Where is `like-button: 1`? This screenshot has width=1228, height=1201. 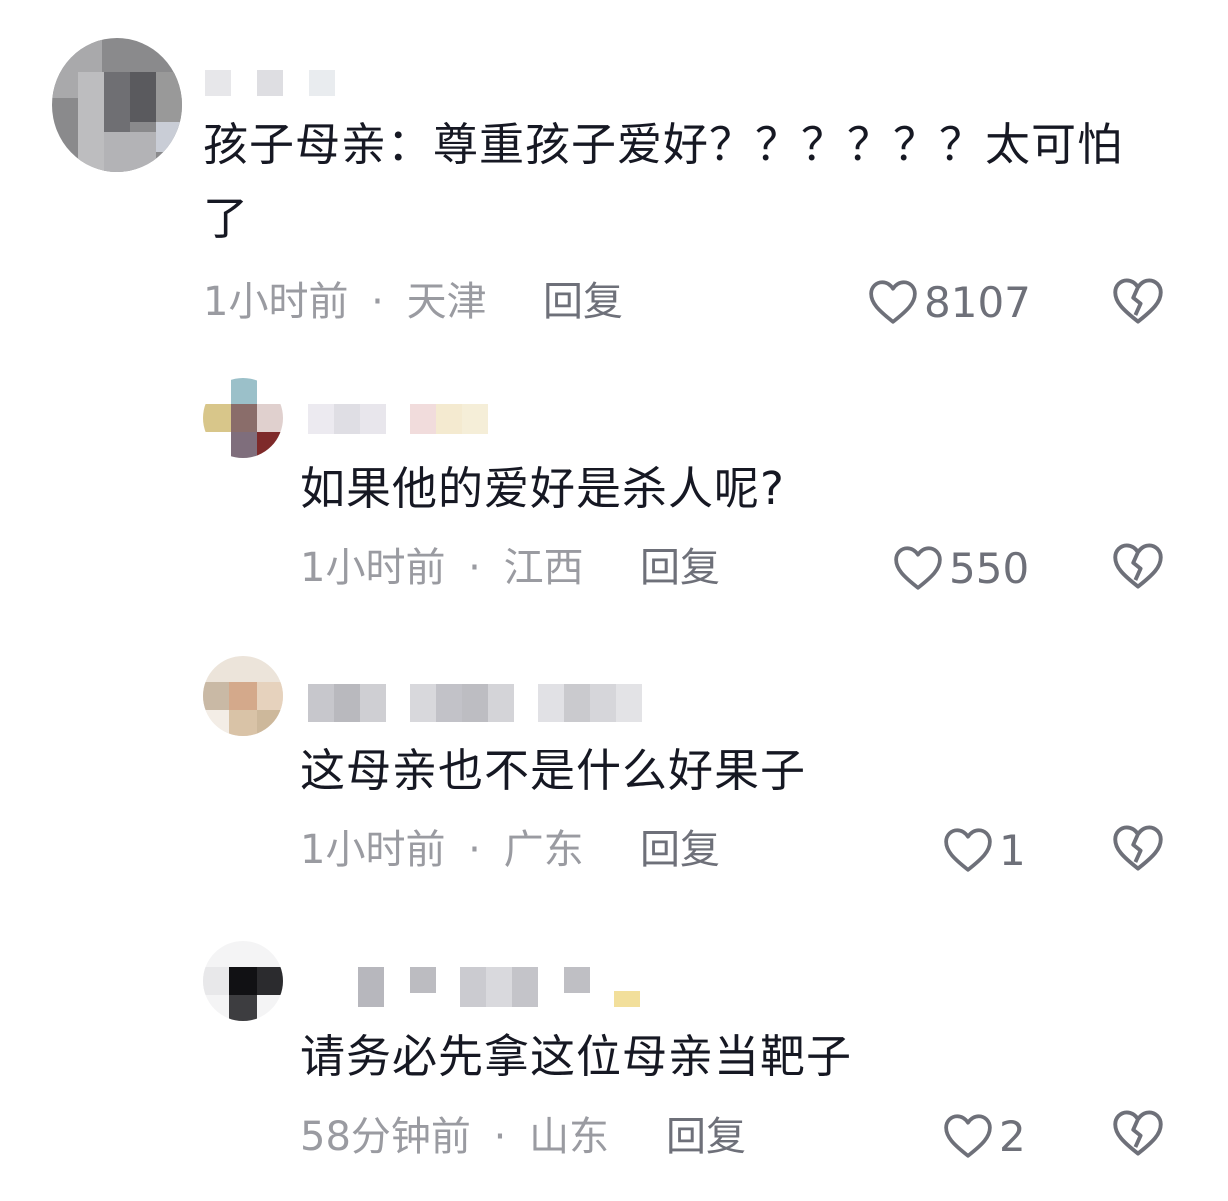
like-button: 1 is located at coordinates (984, 850).